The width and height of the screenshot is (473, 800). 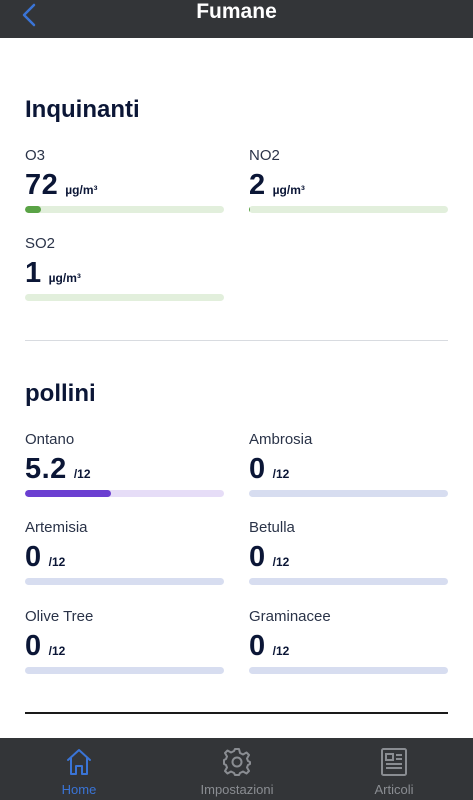 I want to click on bottom-nav: Home Impostazioni Articoli, so click(x=236, y=769).